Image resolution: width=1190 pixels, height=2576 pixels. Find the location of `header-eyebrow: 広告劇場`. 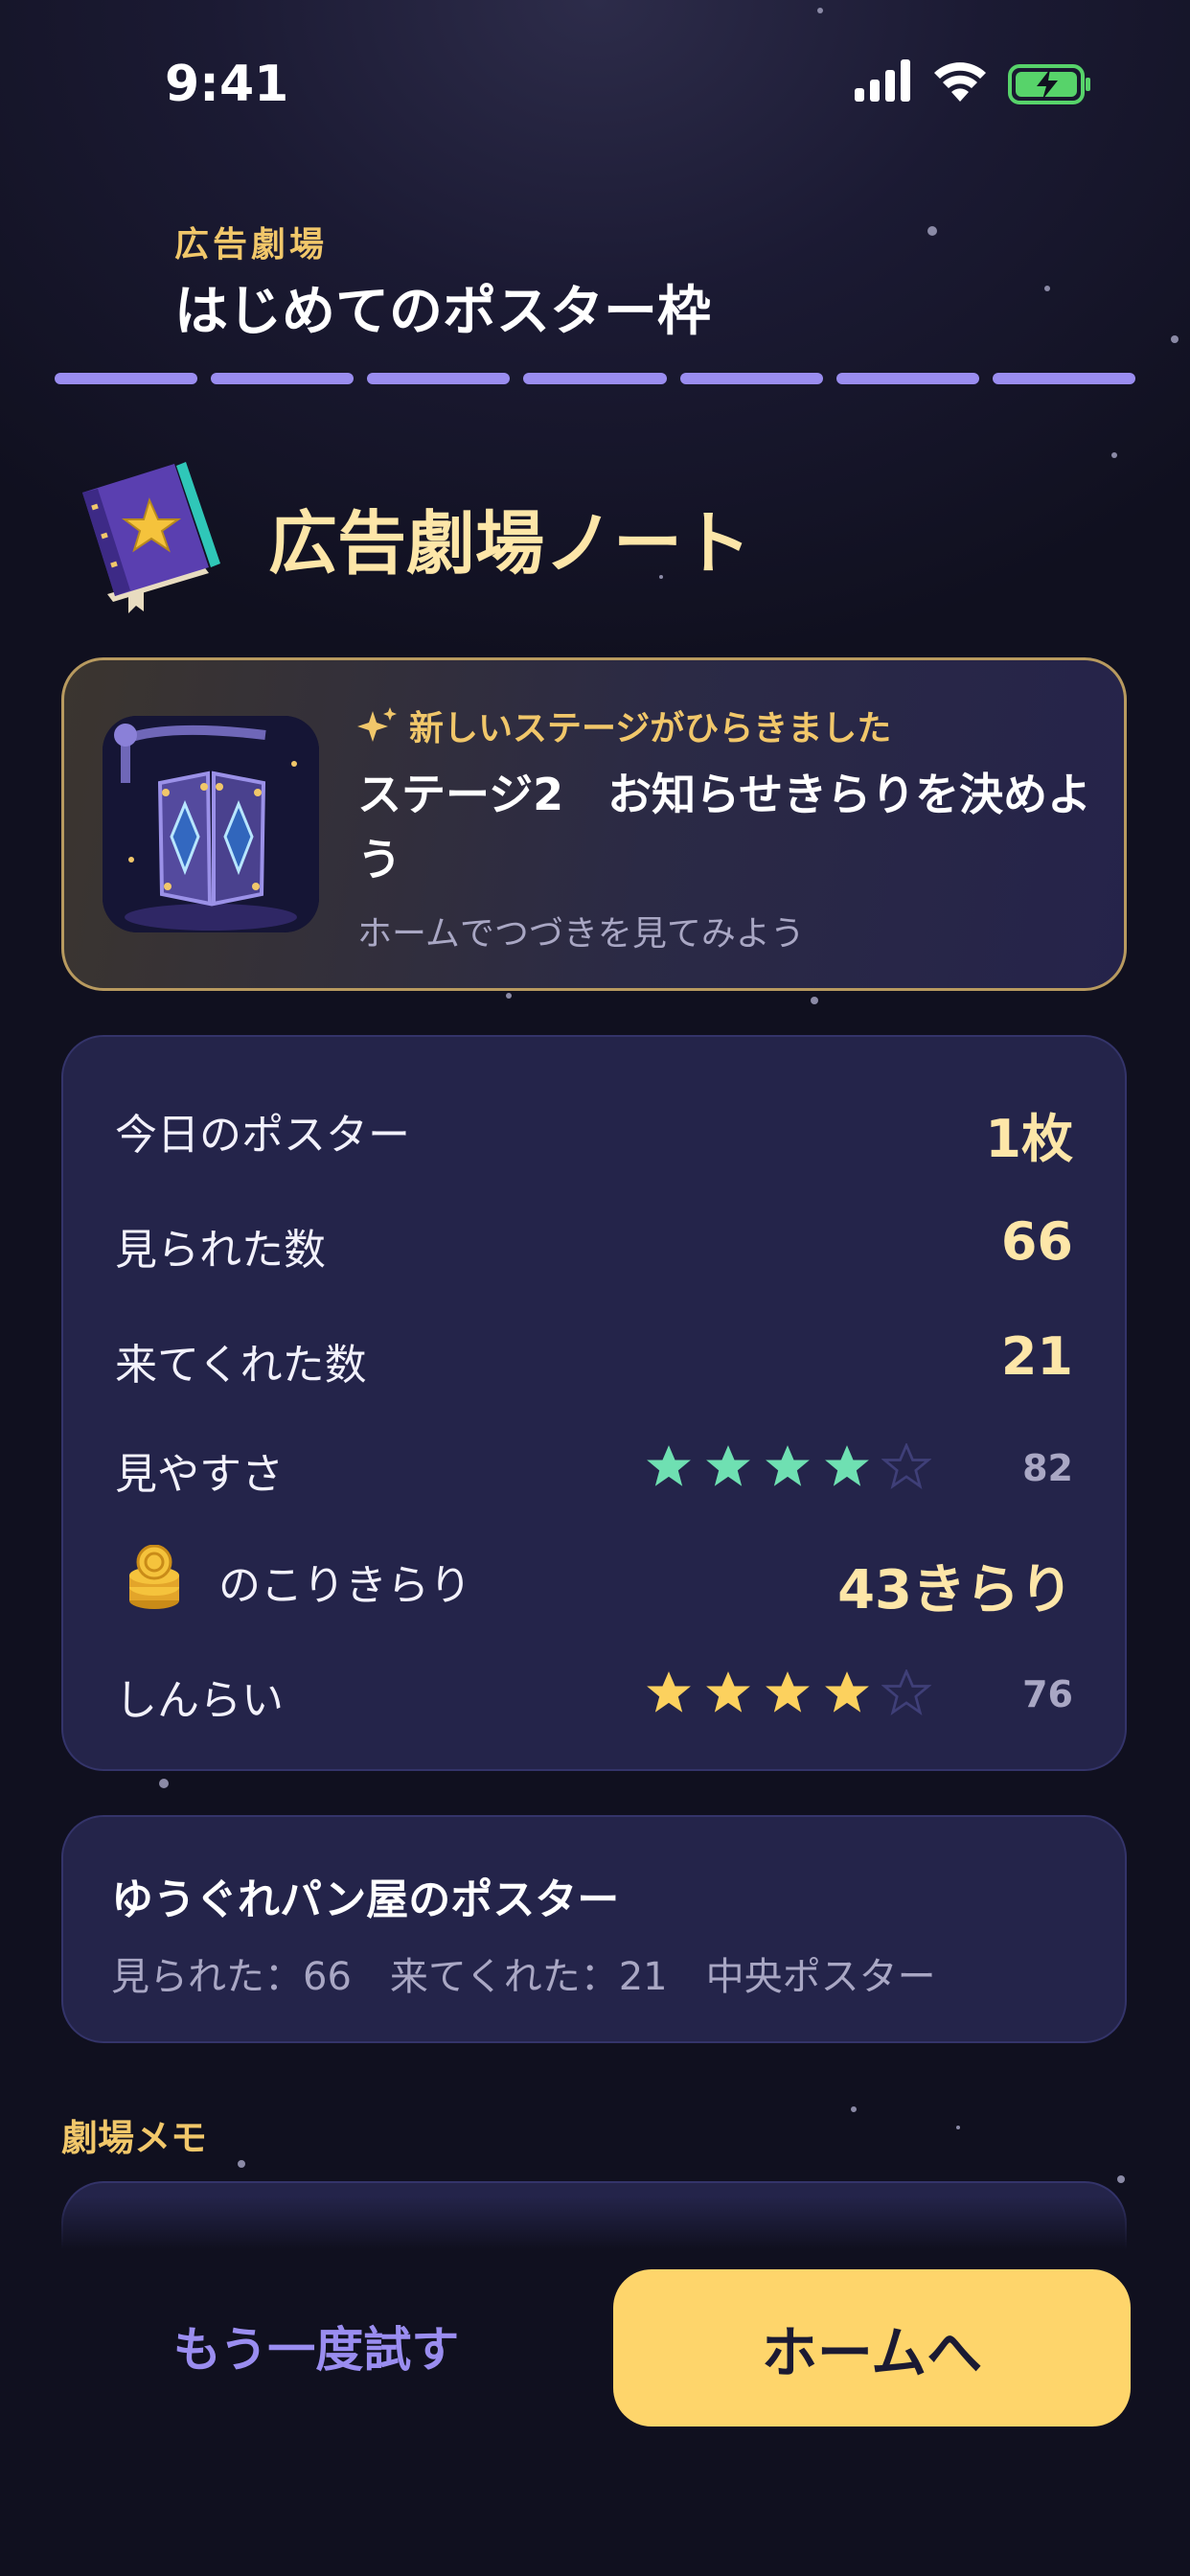

header-eyebrow: 広告劇場 is located at coordinates (251, 244).